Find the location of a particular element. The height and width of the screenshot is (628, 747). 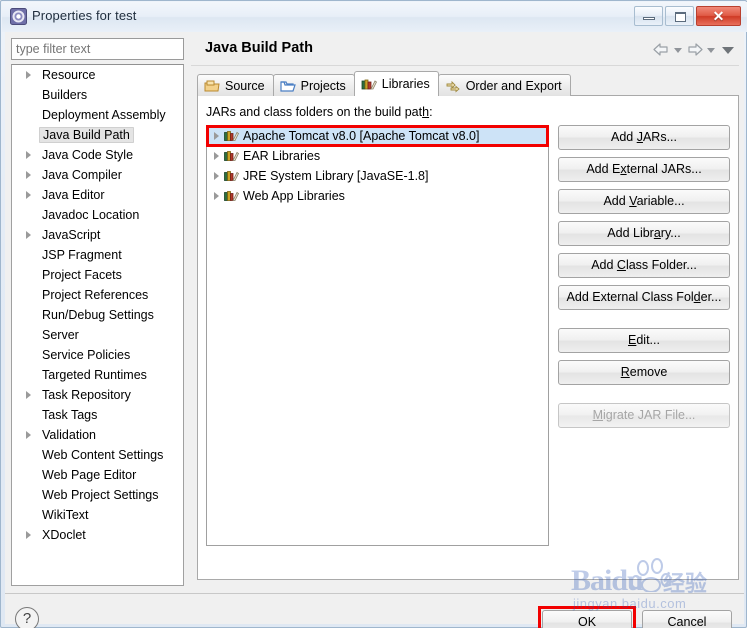

sidebar-item-task-repository: Task Repository is located at coordinates (97, 395).